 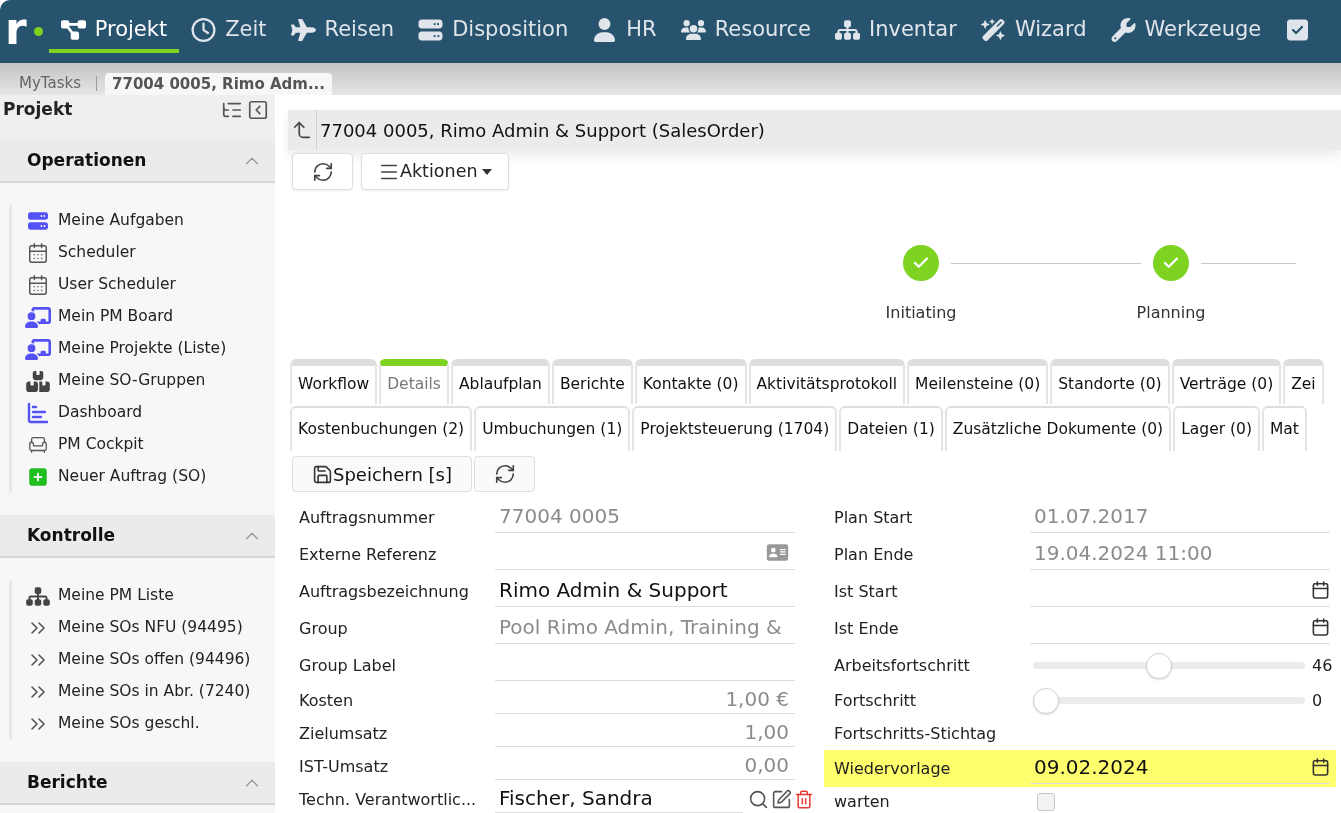 I want to click on tab: Zei, so click(x=1303, y=381).